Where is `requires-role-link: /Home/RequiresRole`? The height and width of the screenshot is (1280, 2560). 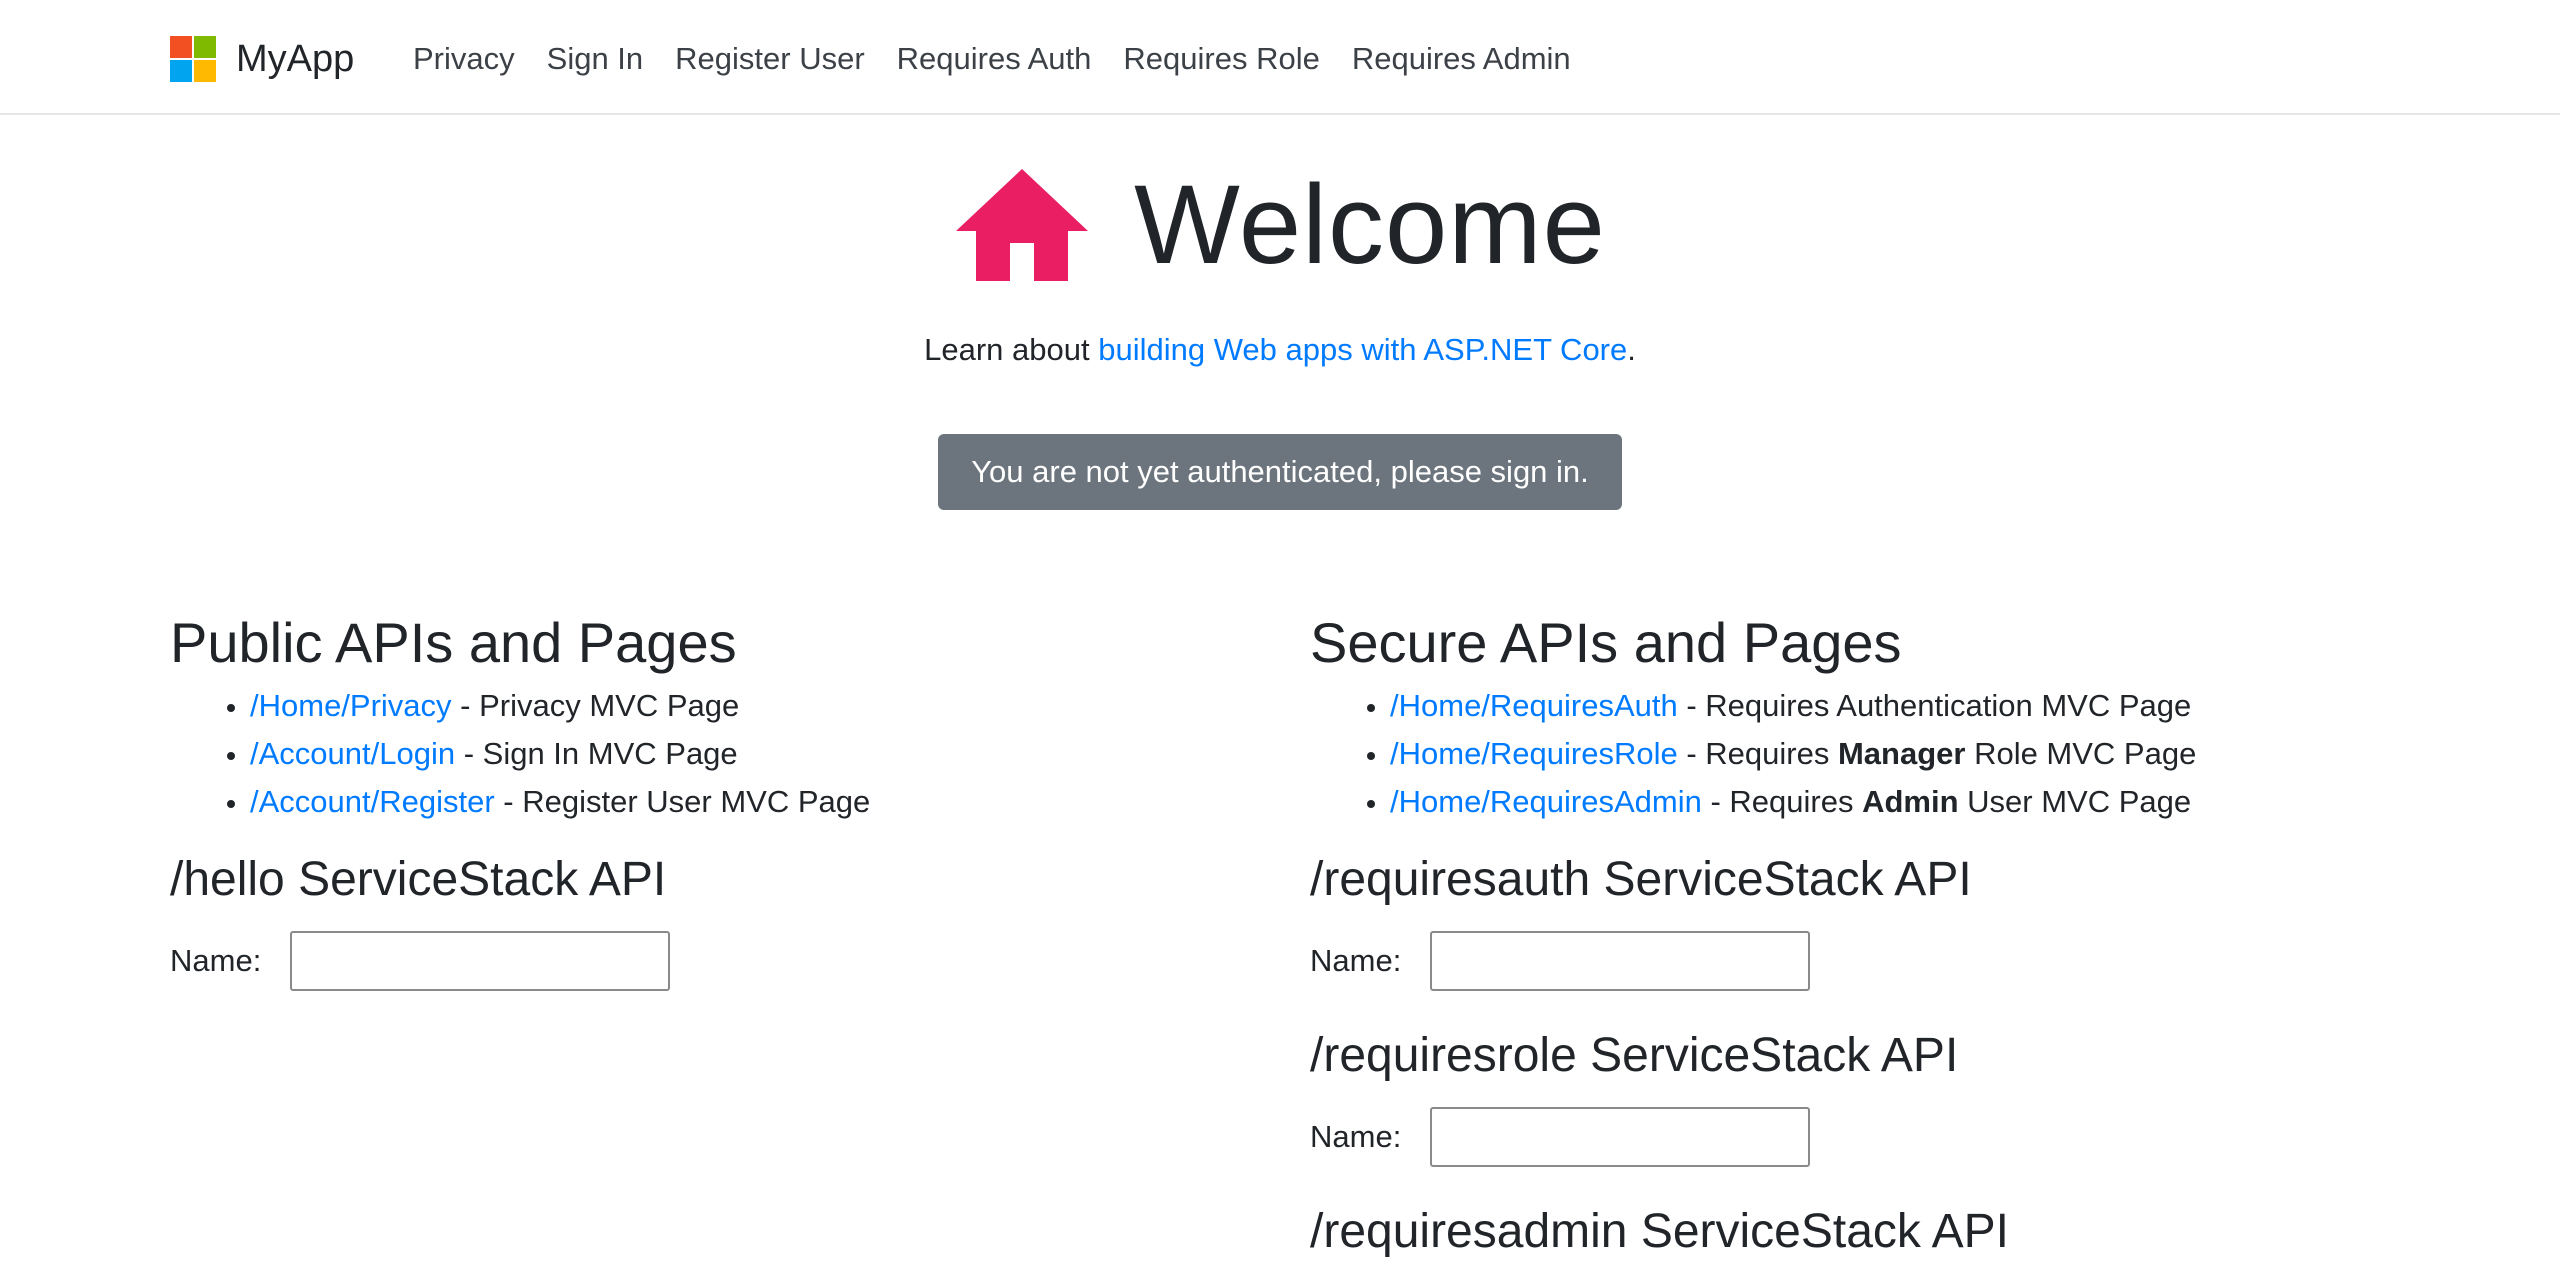 requires-role-link: /Home/RequiresRole is located at coordinates (1534, 753).